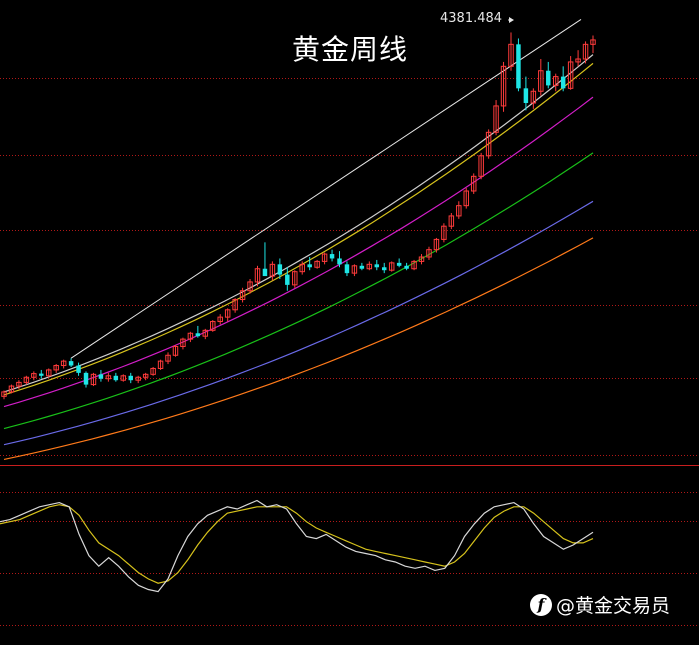 The height and width of the screenshot is (645, 699). Describe the element at coordinates (541, 604) in the screenshot. I see `brand-logo-icon: f` at that location.